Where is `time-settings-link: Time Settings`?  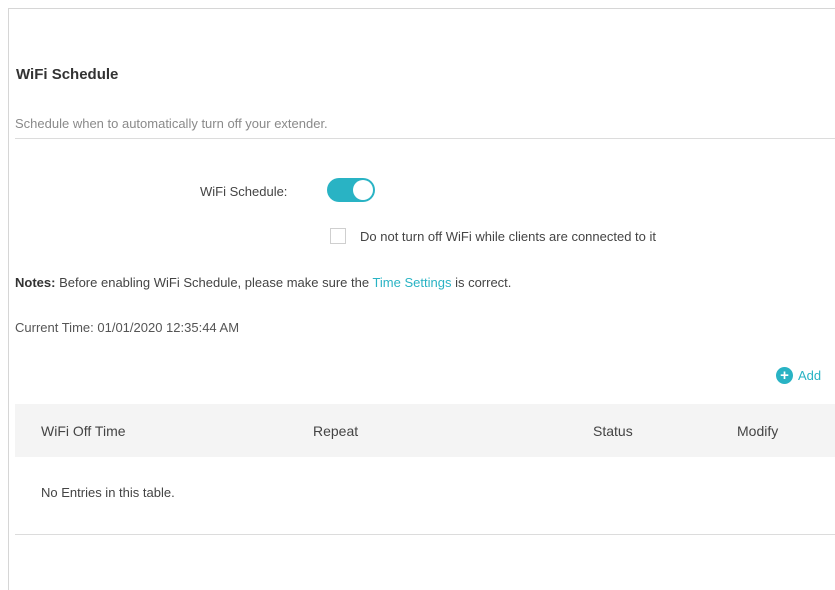
time-settings-link: Time Settings is located at coordinates (411, 282).